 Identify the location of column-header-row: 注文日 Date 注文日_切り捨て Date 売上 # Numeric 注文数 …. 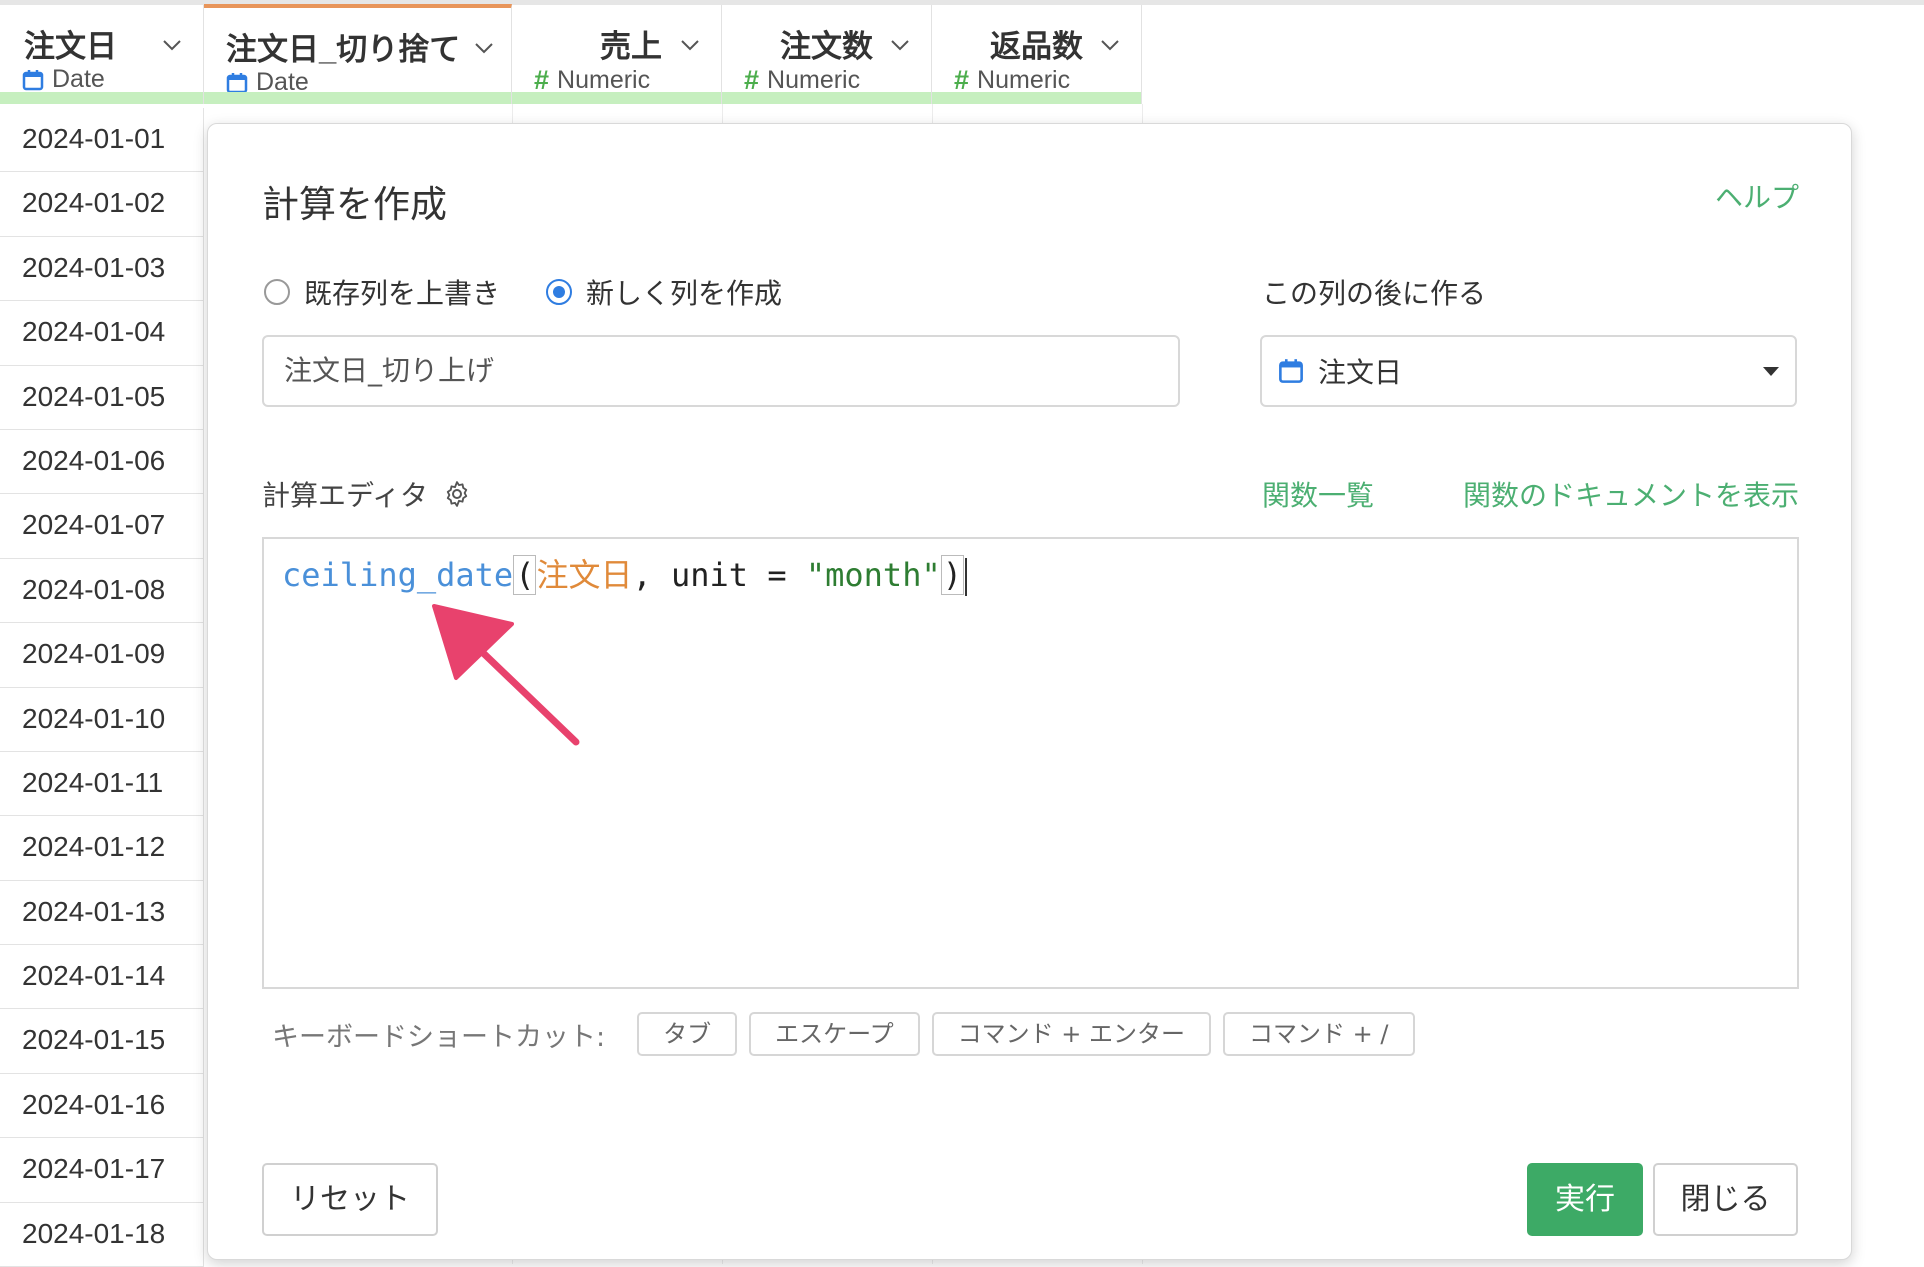
(962, 52).